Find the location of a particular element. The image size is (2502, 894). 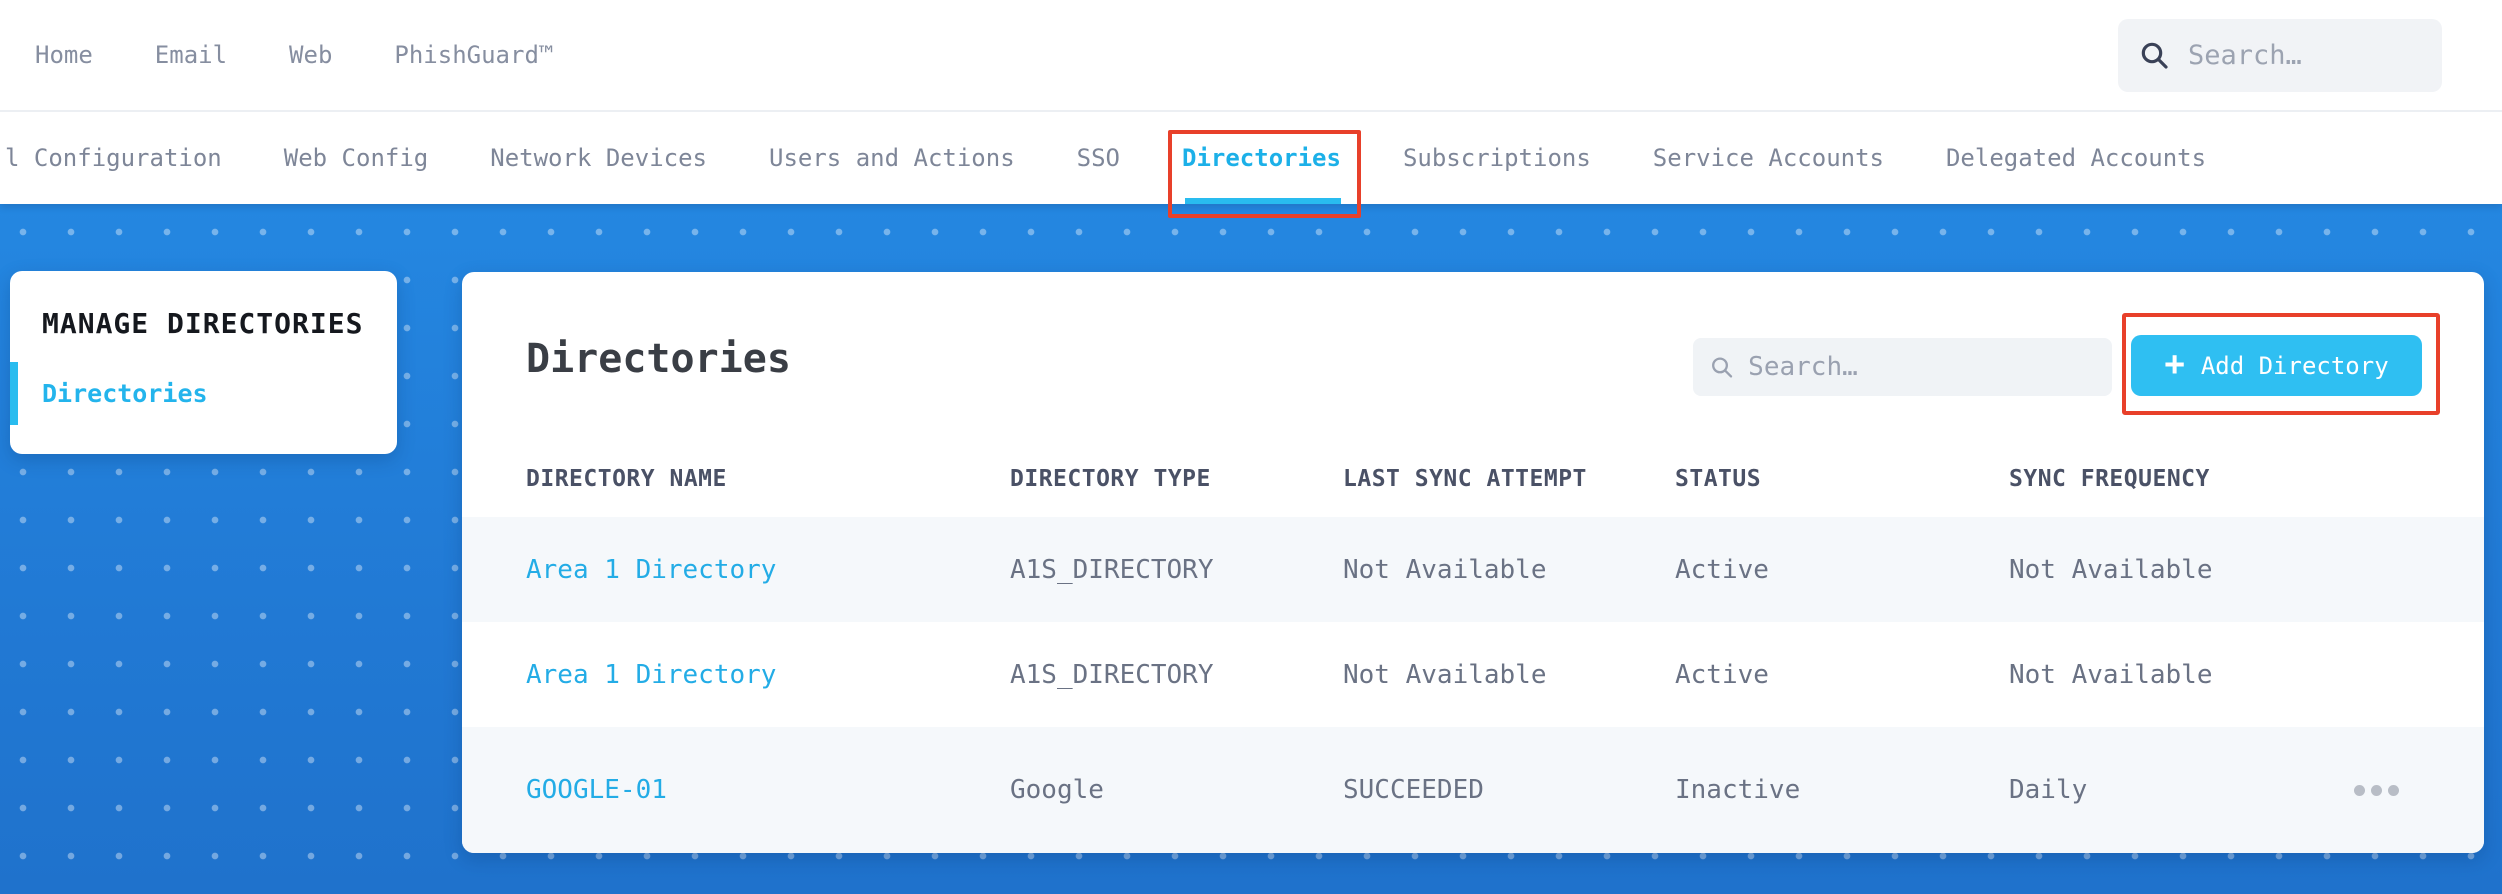

tab-label: Network Devices is located at coordinates (598, 158).